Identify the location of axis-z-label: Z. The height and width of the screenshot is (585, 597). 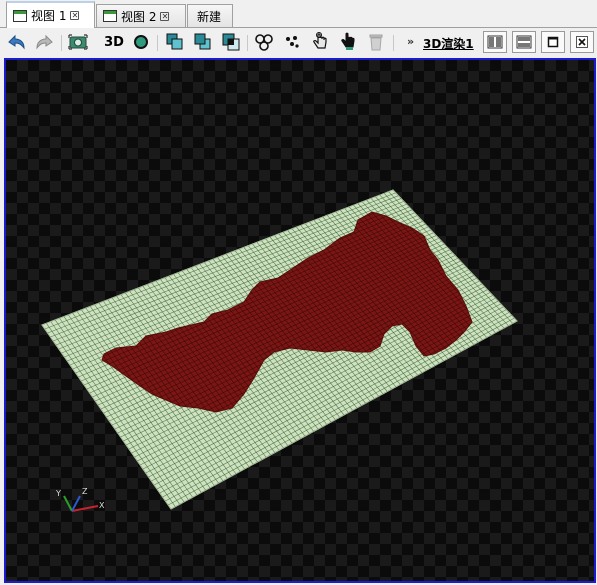
(85, 491).